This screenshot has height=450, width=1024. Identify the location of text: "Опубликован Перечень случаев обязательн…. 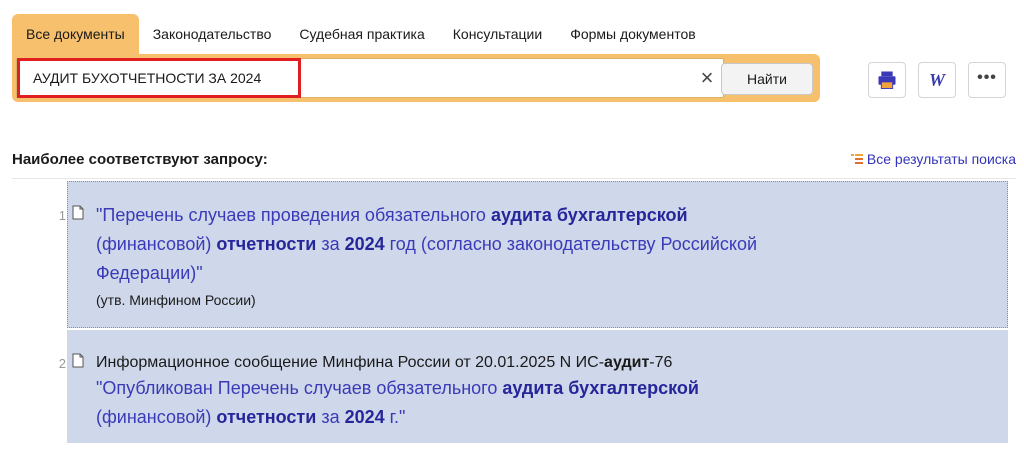
(299, 388).